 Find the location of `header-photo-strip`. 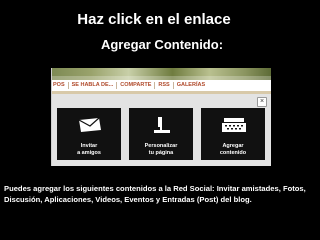

header-photo-strip is located at coordinates (161, 74).